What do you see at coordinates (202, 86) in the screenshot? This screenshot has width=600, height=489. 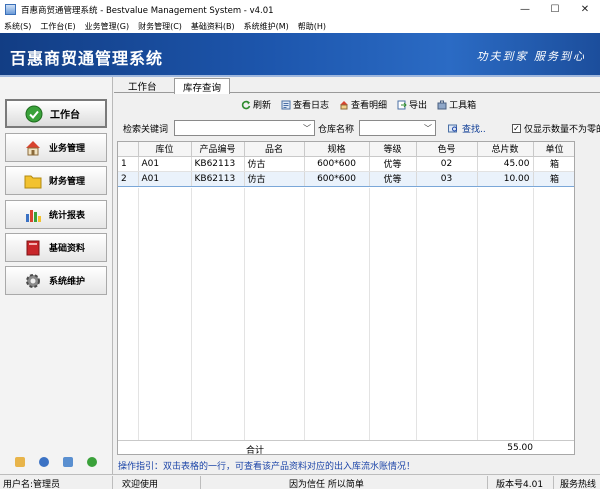 I see `tab-inventory-query: 库存查询` at bounding box center [202, 86].